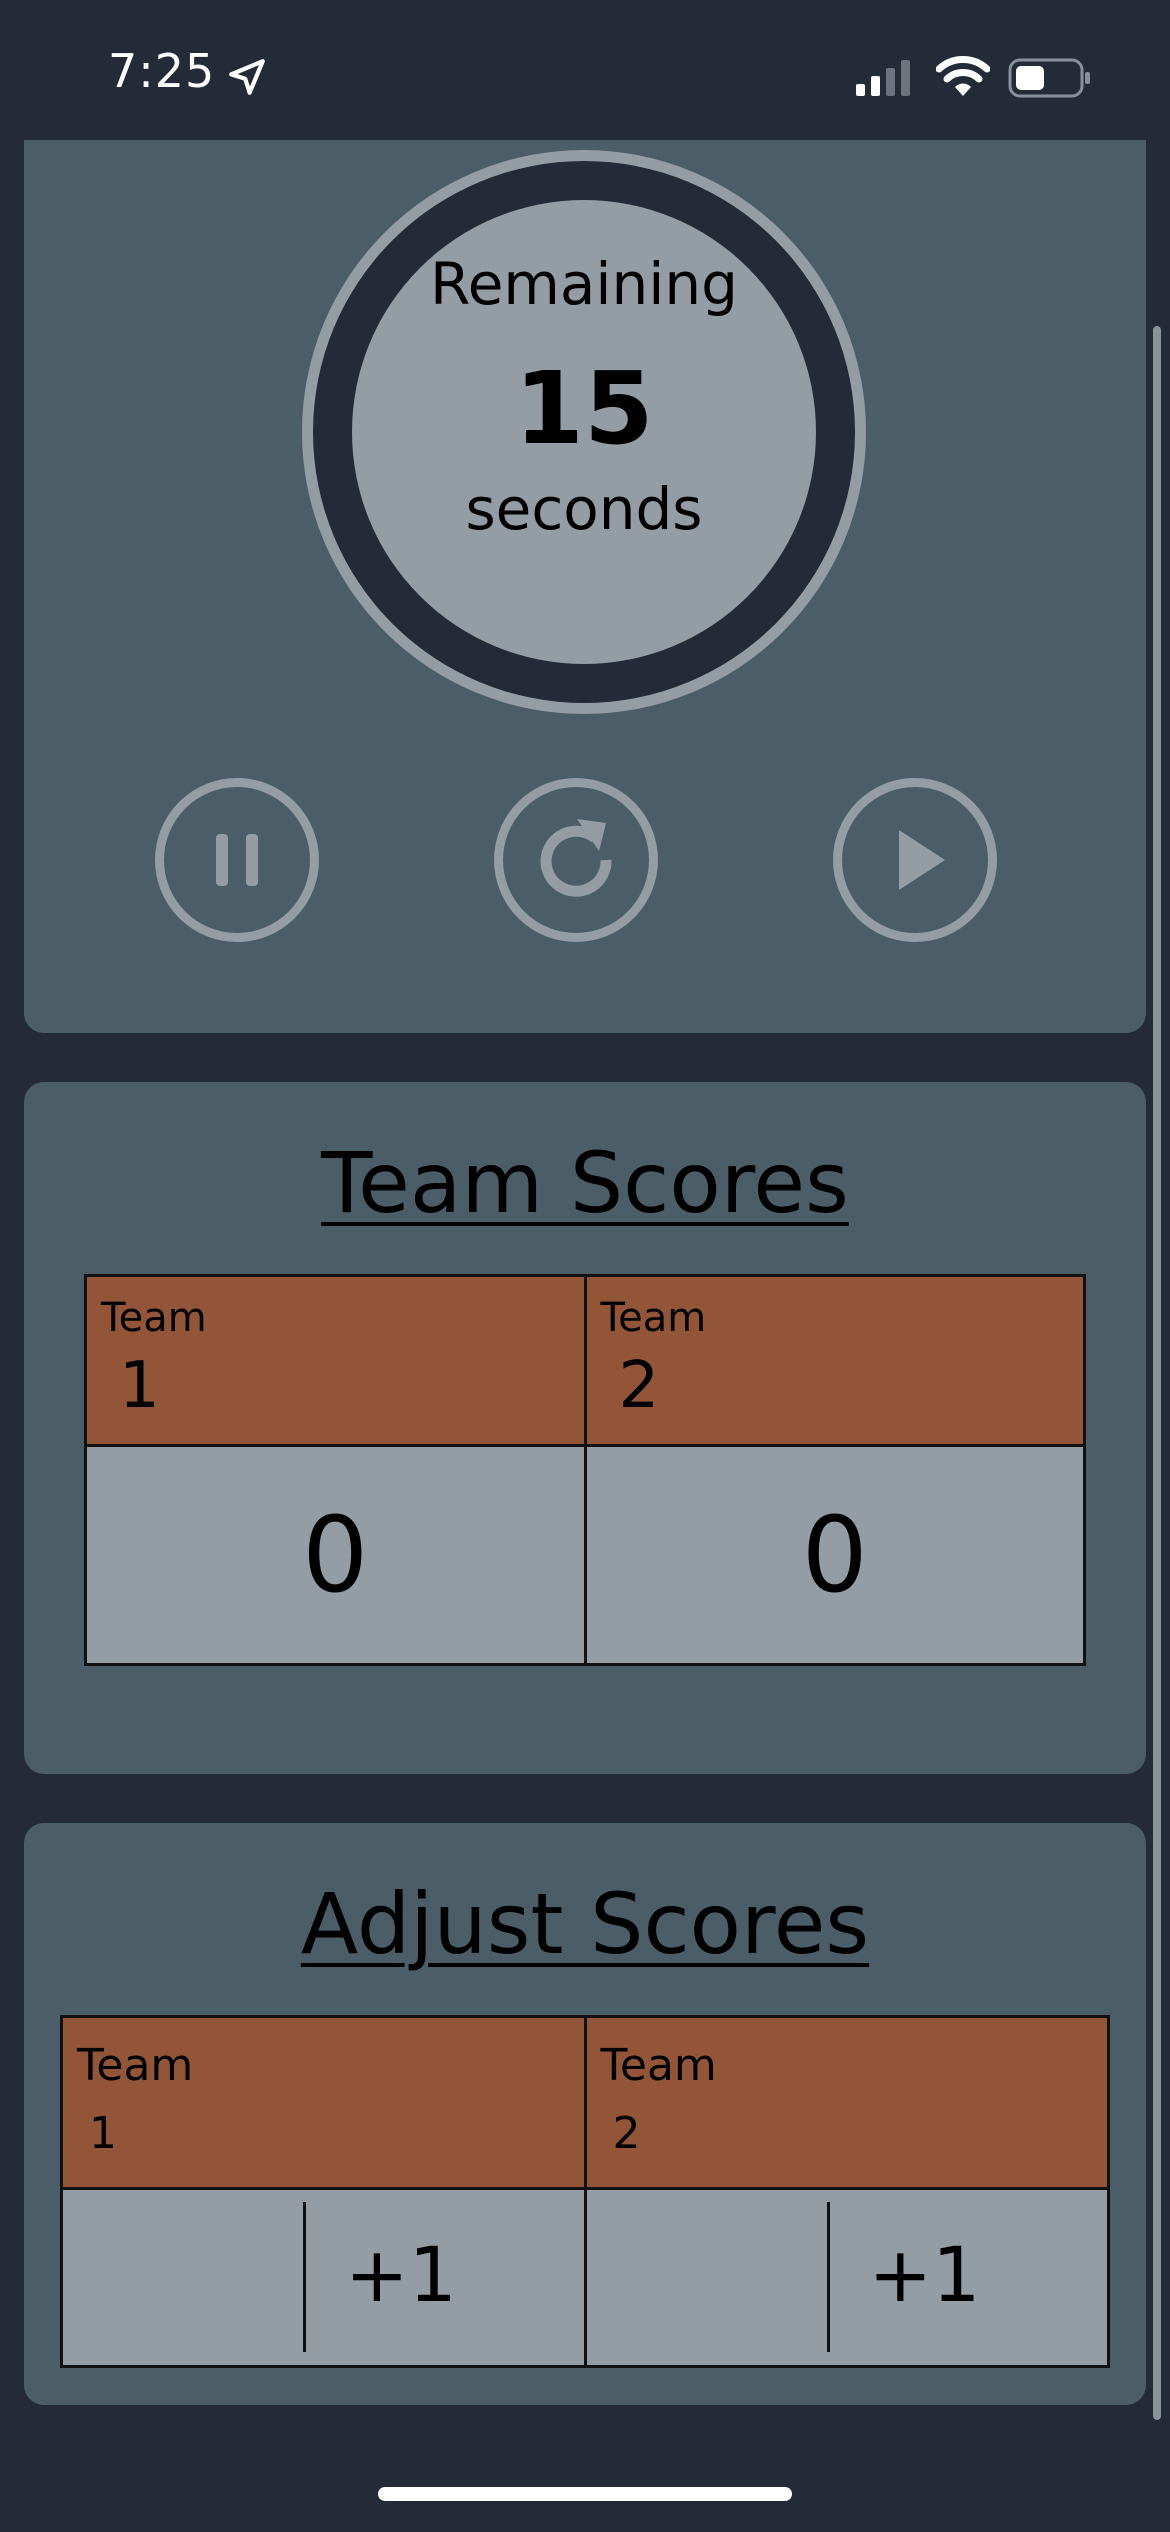  Describe the element at coordinates (626, 2133) in the screenshot. I see `adjust-team-2-number: 2` at that location.